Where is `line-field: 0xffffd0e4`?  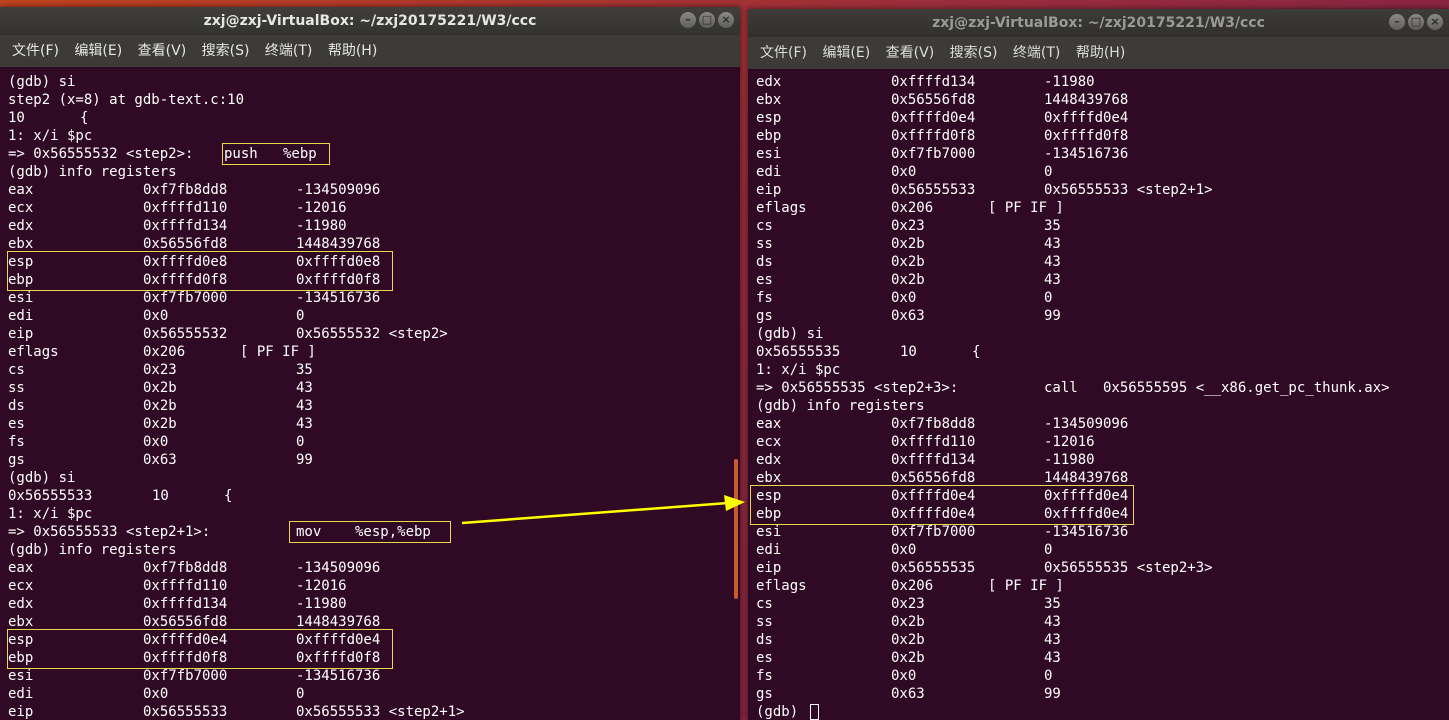
line-field: 0xffffd0e4 is located at coordinates (1086, 118).